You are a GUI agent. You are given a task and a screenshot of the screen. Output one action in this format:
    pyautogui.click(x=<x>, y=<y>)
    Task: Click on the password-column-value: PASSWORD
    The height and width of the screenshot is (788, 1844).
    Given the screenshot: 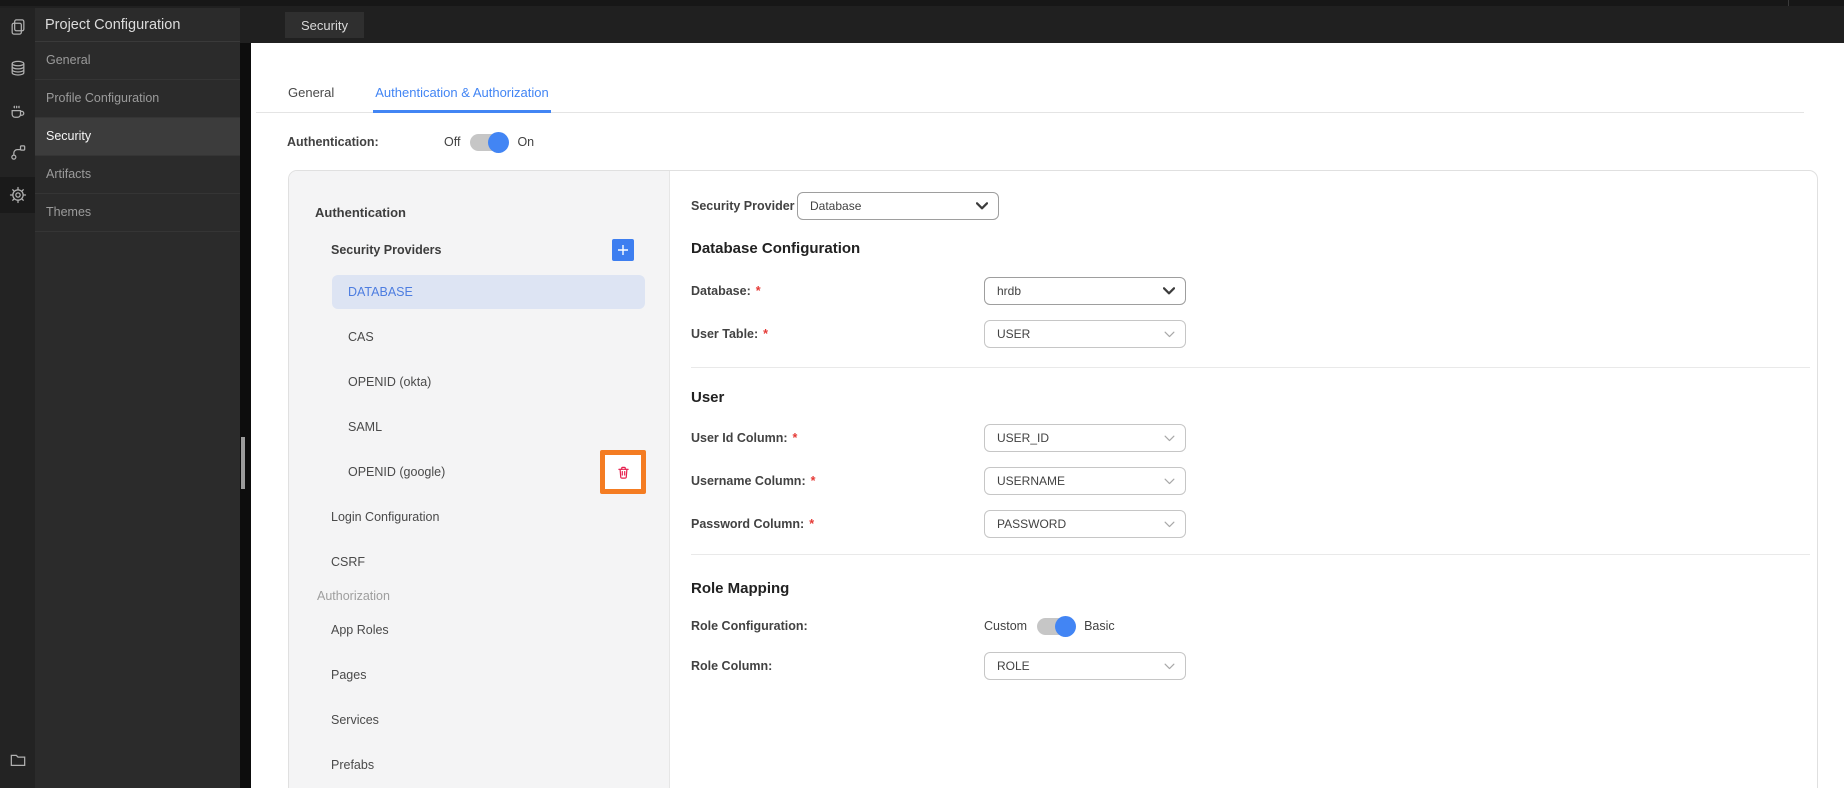 What is the action you would take?
    pyautogui.click(x=1032, y=524)
    